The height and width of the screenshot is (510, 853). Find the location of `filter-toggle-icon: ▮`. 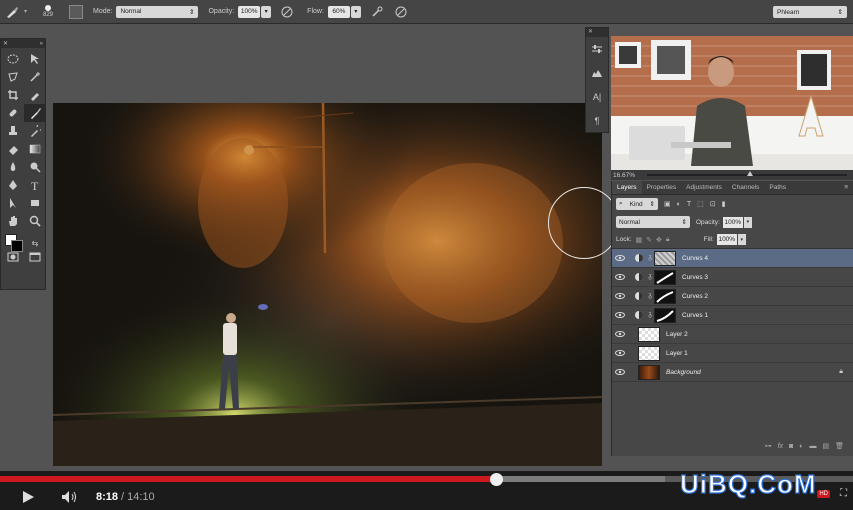

filter-toggle-icon: ▮ is located at coordinates (724, 204).